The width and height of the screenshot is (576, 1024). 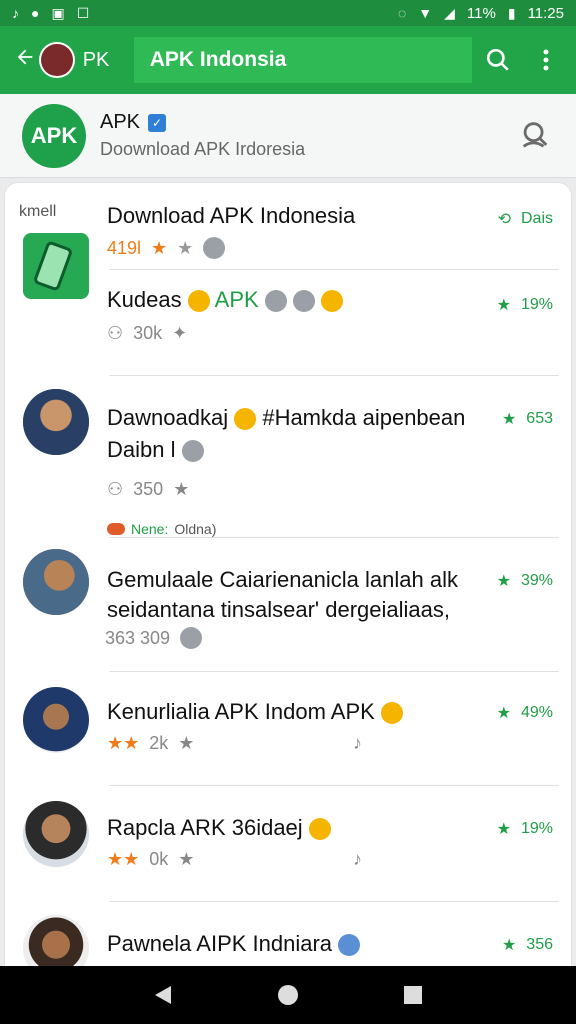 I want to click on channel-header: APK APK ✓ Doownload APK Irdoresia, so click(x=288, y=136).